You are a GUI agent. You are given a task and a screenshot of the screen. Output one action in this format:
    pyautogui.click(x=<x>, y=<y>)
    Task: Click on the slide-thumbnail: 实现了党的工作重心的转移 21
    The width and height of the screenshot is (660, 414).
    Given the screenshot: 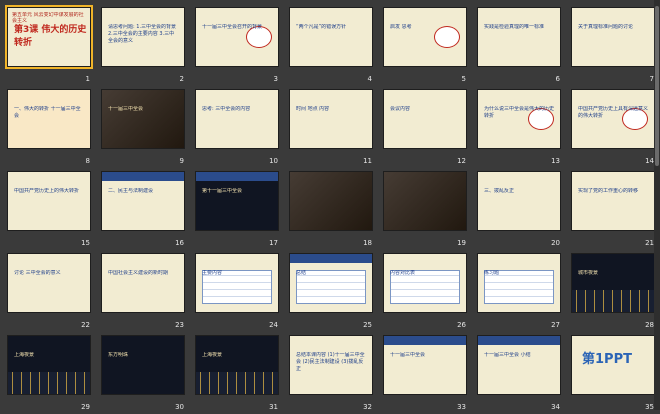 What is the action you would take?
    pyautogui.click(x=614, y=210)
    